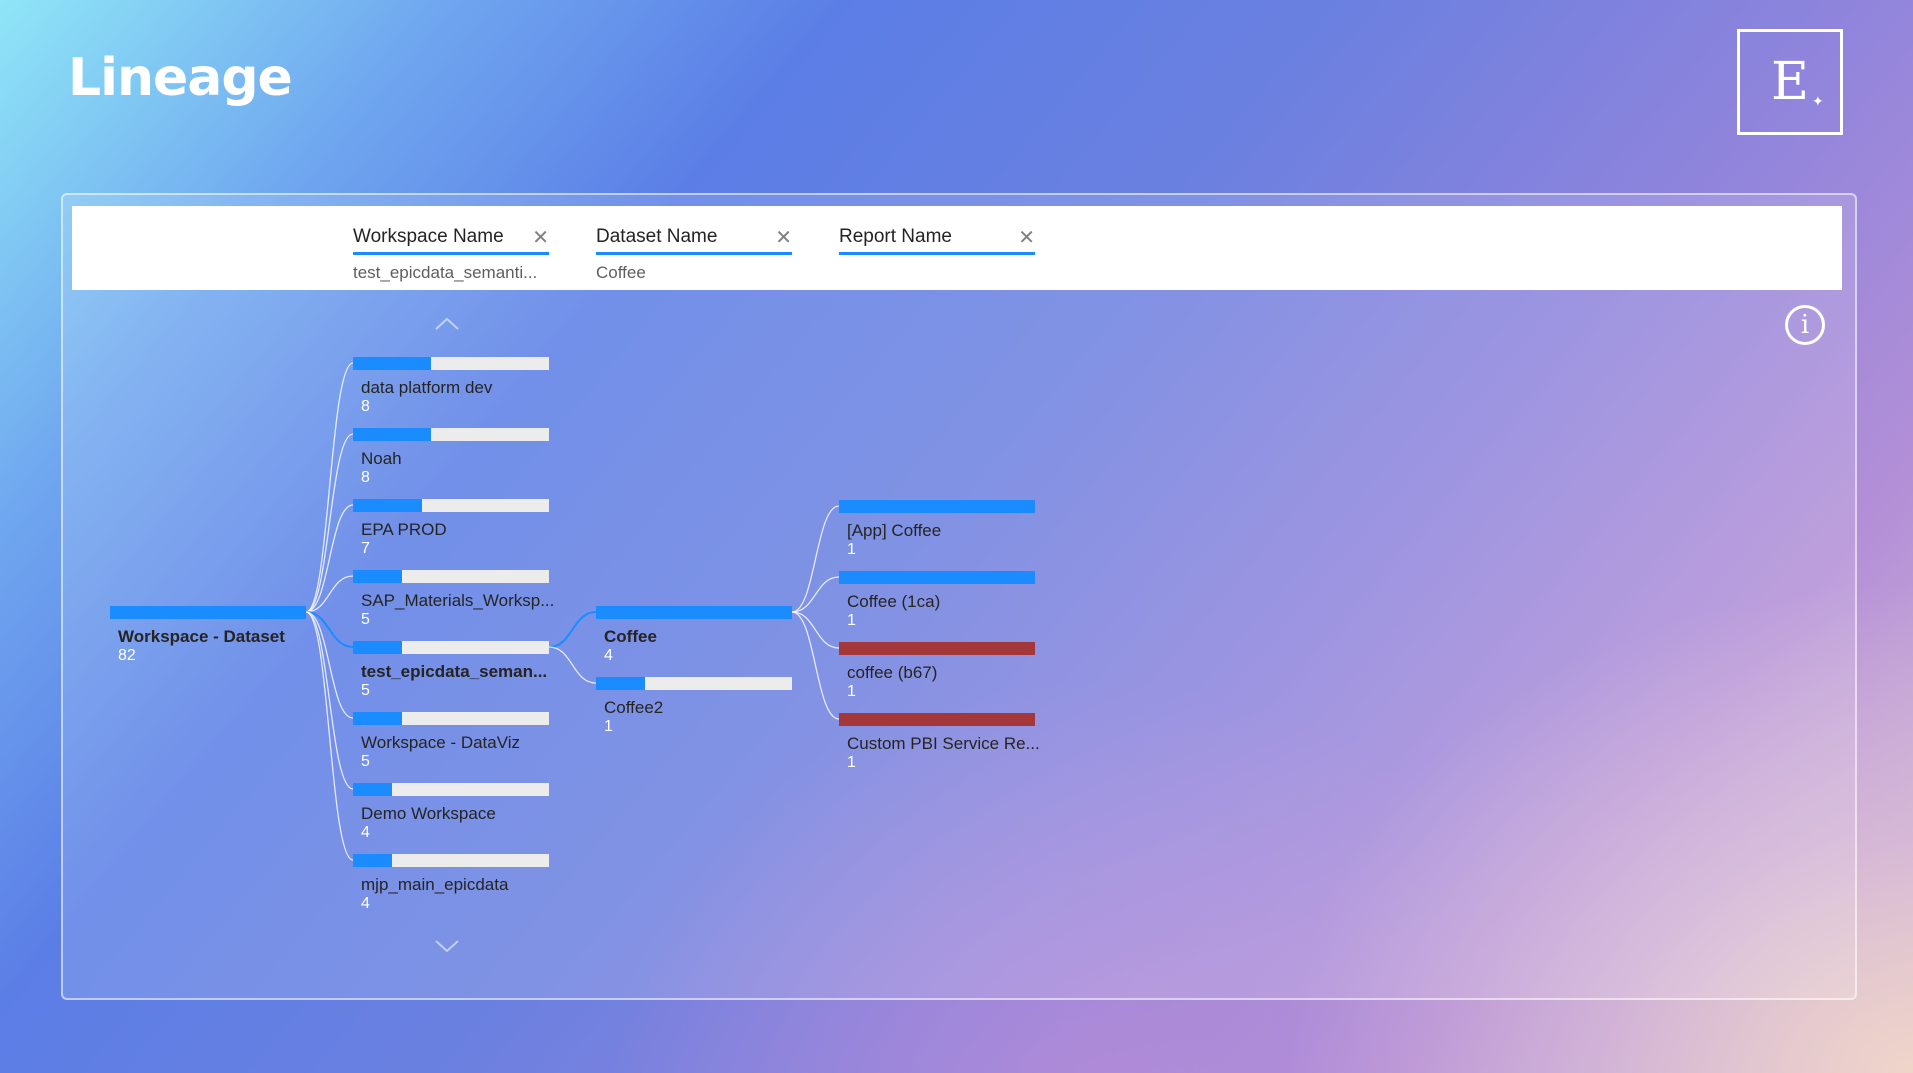 Image resolution: width=1913 pixels, height=1073 pixels. I want to click on workspace-node: data platform dev 8, so click(451, 386).